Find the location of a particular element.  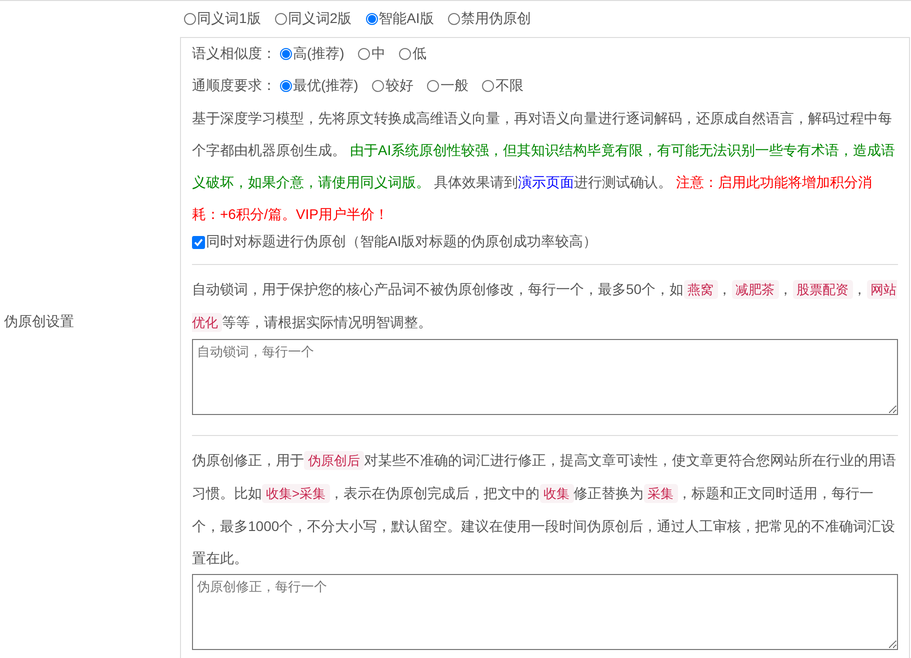

radio-option: 中 is located at coordinates (372, 54).